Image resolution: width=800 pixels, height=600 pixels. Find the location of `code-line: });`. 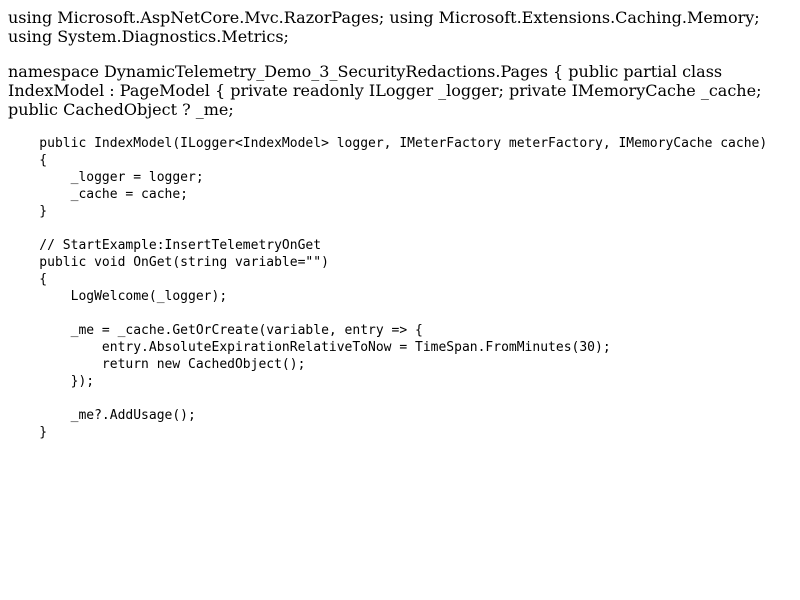

code-line: }); is located at coordinates (51, 381).